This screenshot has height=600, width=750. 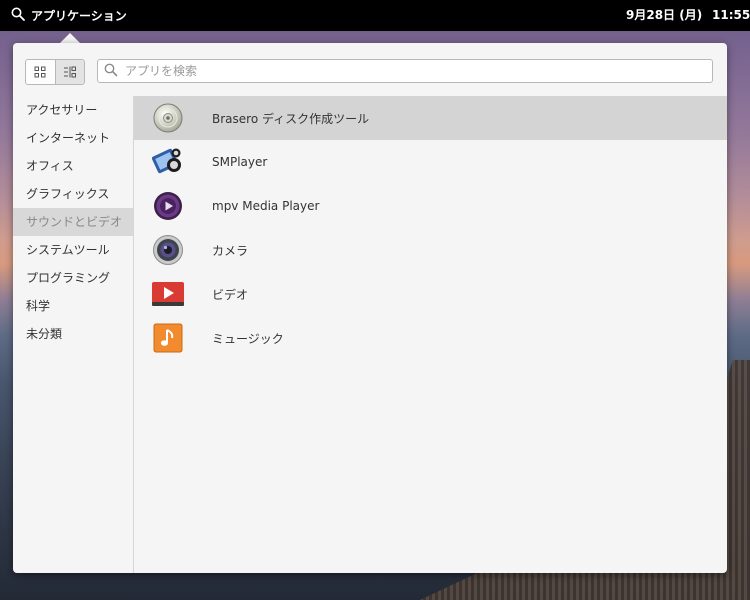 What do you see at coordinates (240, 162) in the screenshot?
I see `app-label-smplayer: SMPlayer` at bounding box center [240, 162].